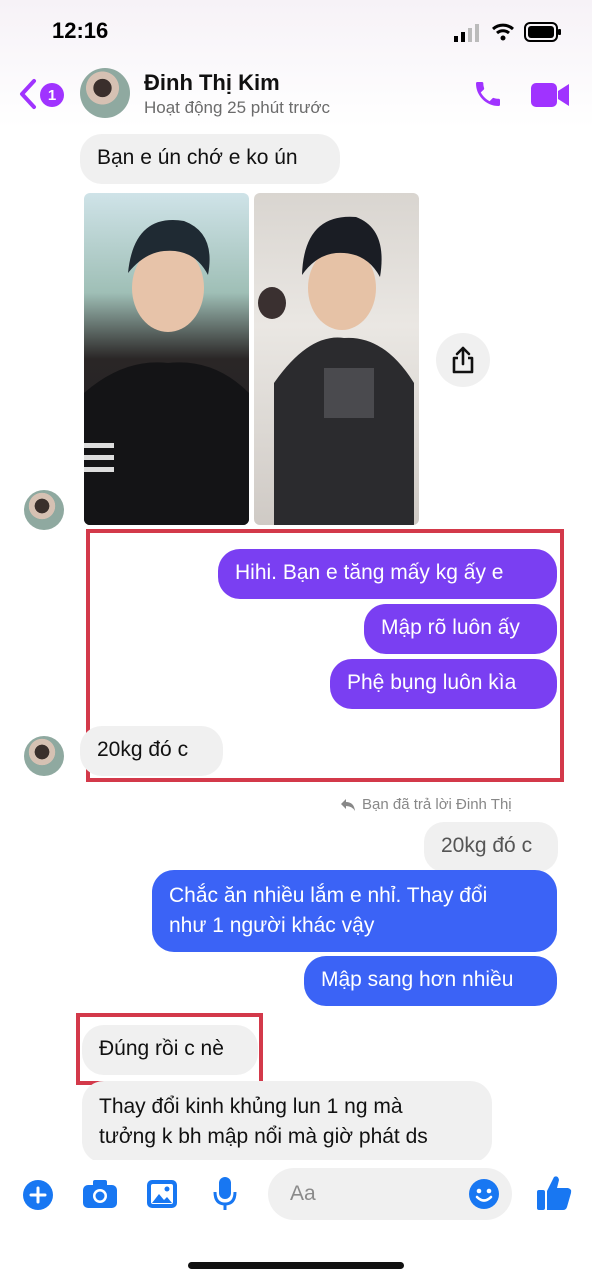 Image resolution: width=592 pixels, height=1280 pixels. I want to click on message-input: Aa, so click(390, 1194).